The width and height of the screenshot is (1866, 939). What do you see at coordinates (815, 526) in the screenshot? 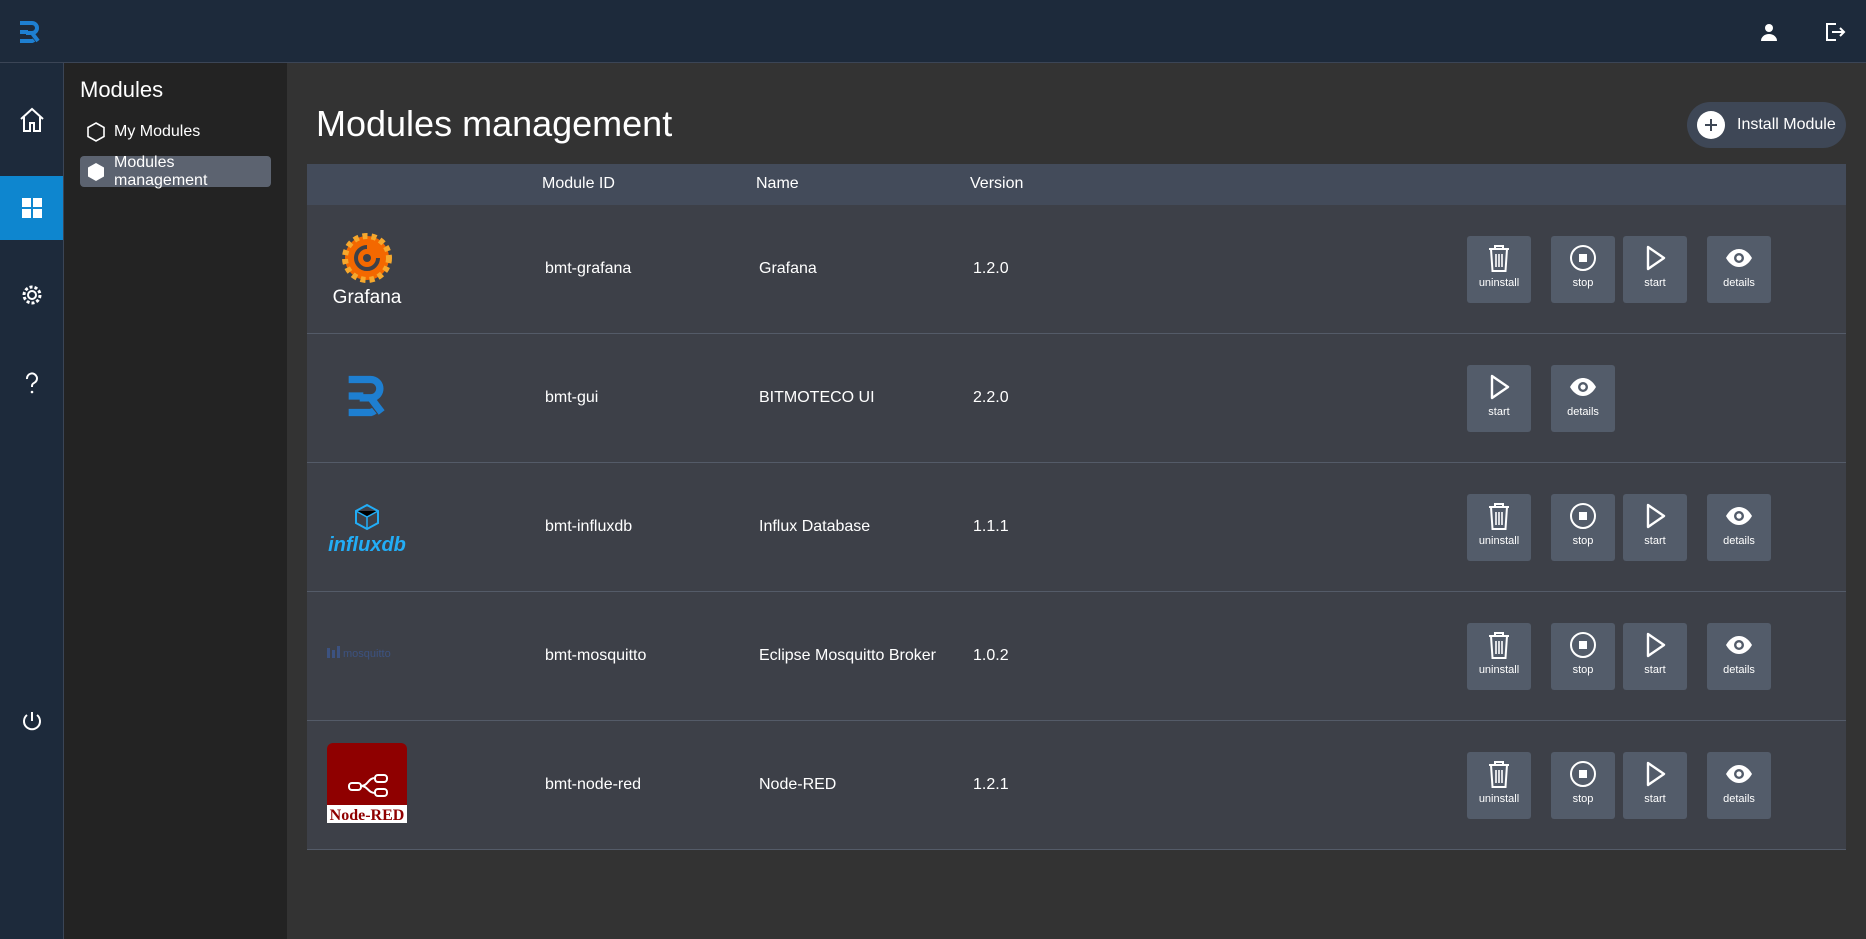
I see `module-name-cell: Influx Database` at bounding box center [815, 526].